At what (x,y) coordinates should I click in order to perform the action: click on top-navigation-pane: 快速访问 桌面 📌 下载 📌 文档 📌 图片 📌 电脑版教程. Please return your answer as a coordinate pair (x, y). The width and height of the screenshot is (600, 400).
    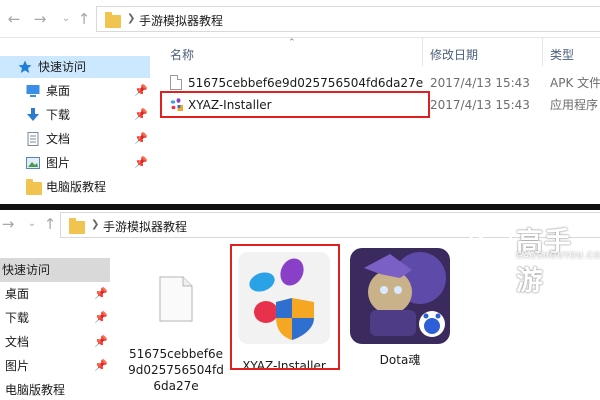
    Looking at the image, I should click on (75, 123).